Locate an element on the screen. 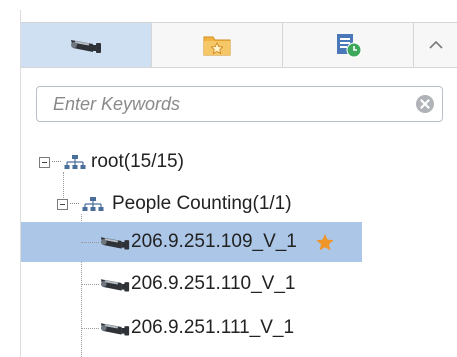  tree-item-camera: 206.9.251.109_V_1 is located at coordinates (191, 242).